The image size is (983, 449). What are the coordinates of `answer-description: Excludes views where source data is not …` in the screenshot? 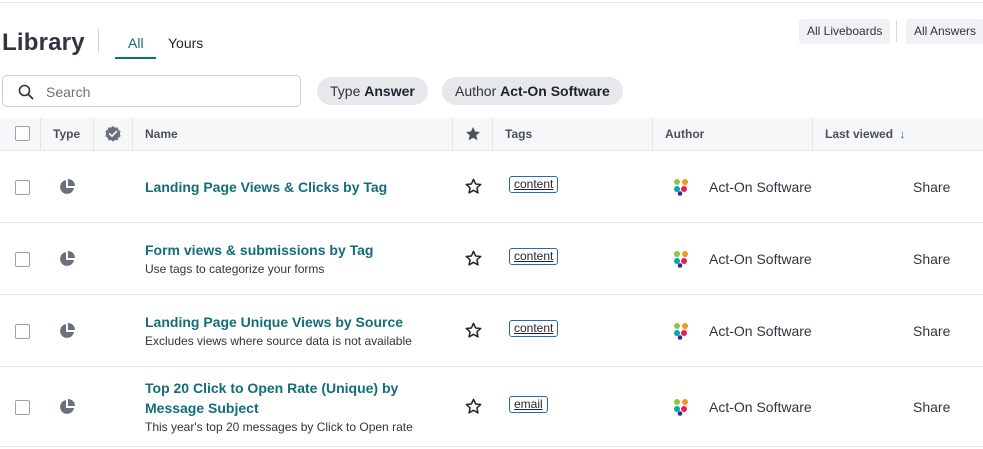 It's located at (278, 341).